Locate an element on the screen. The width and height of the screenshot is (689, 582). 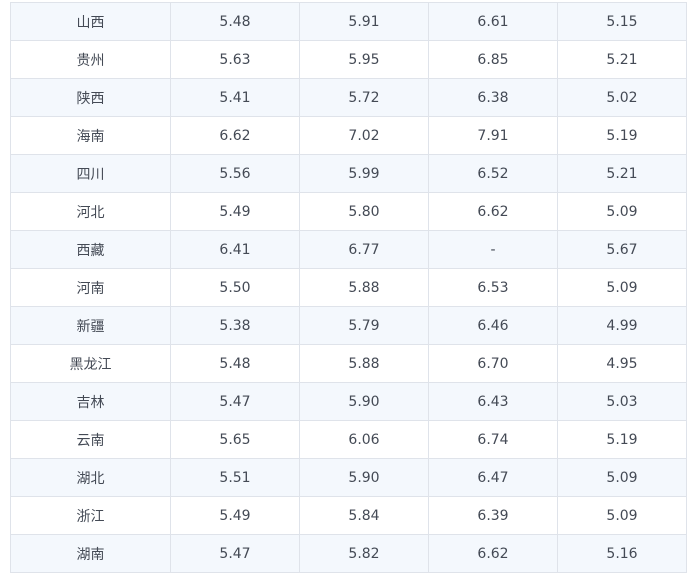
table-row: 河北 5.49 5.80 6.62 5.09 is located at coordinates (348, 211).